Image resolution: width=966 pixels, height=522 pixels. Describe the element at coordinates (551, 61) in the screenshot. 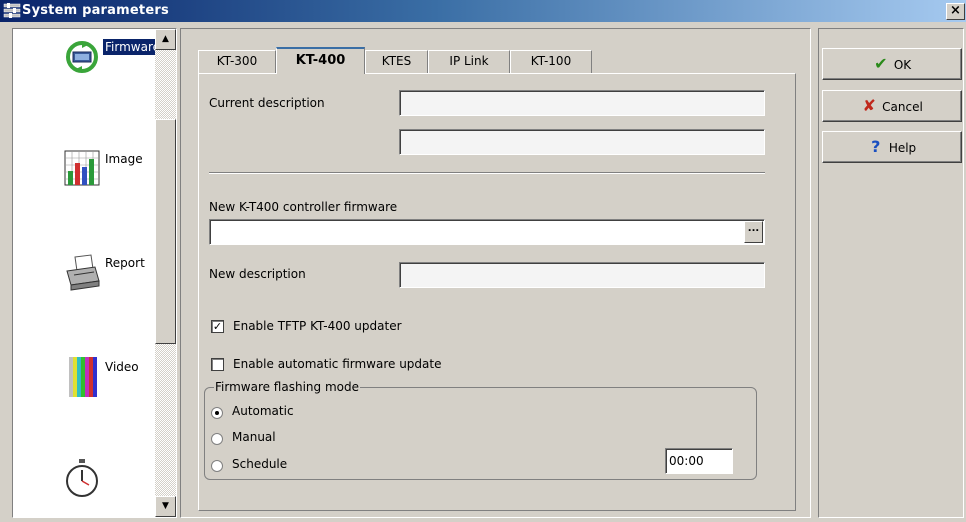

I see `tab-kt100: KT-100` at that location.